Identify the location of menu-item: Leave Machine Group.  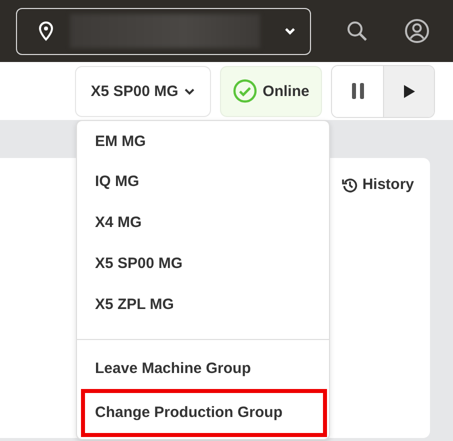
(203, 368).